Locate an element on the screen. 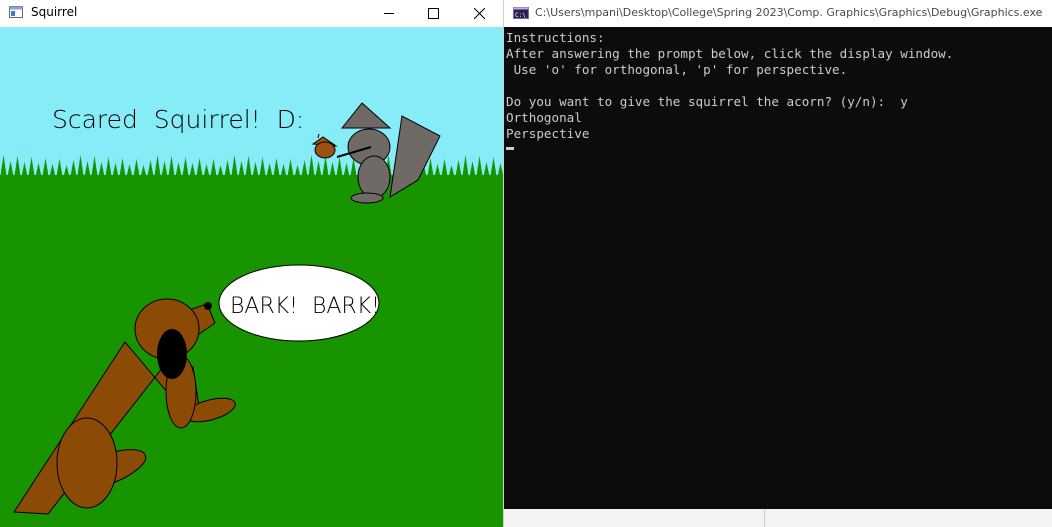 This screenshot has width=1052, height=527. console-line: Perspective is located at coordinates (548, 133).